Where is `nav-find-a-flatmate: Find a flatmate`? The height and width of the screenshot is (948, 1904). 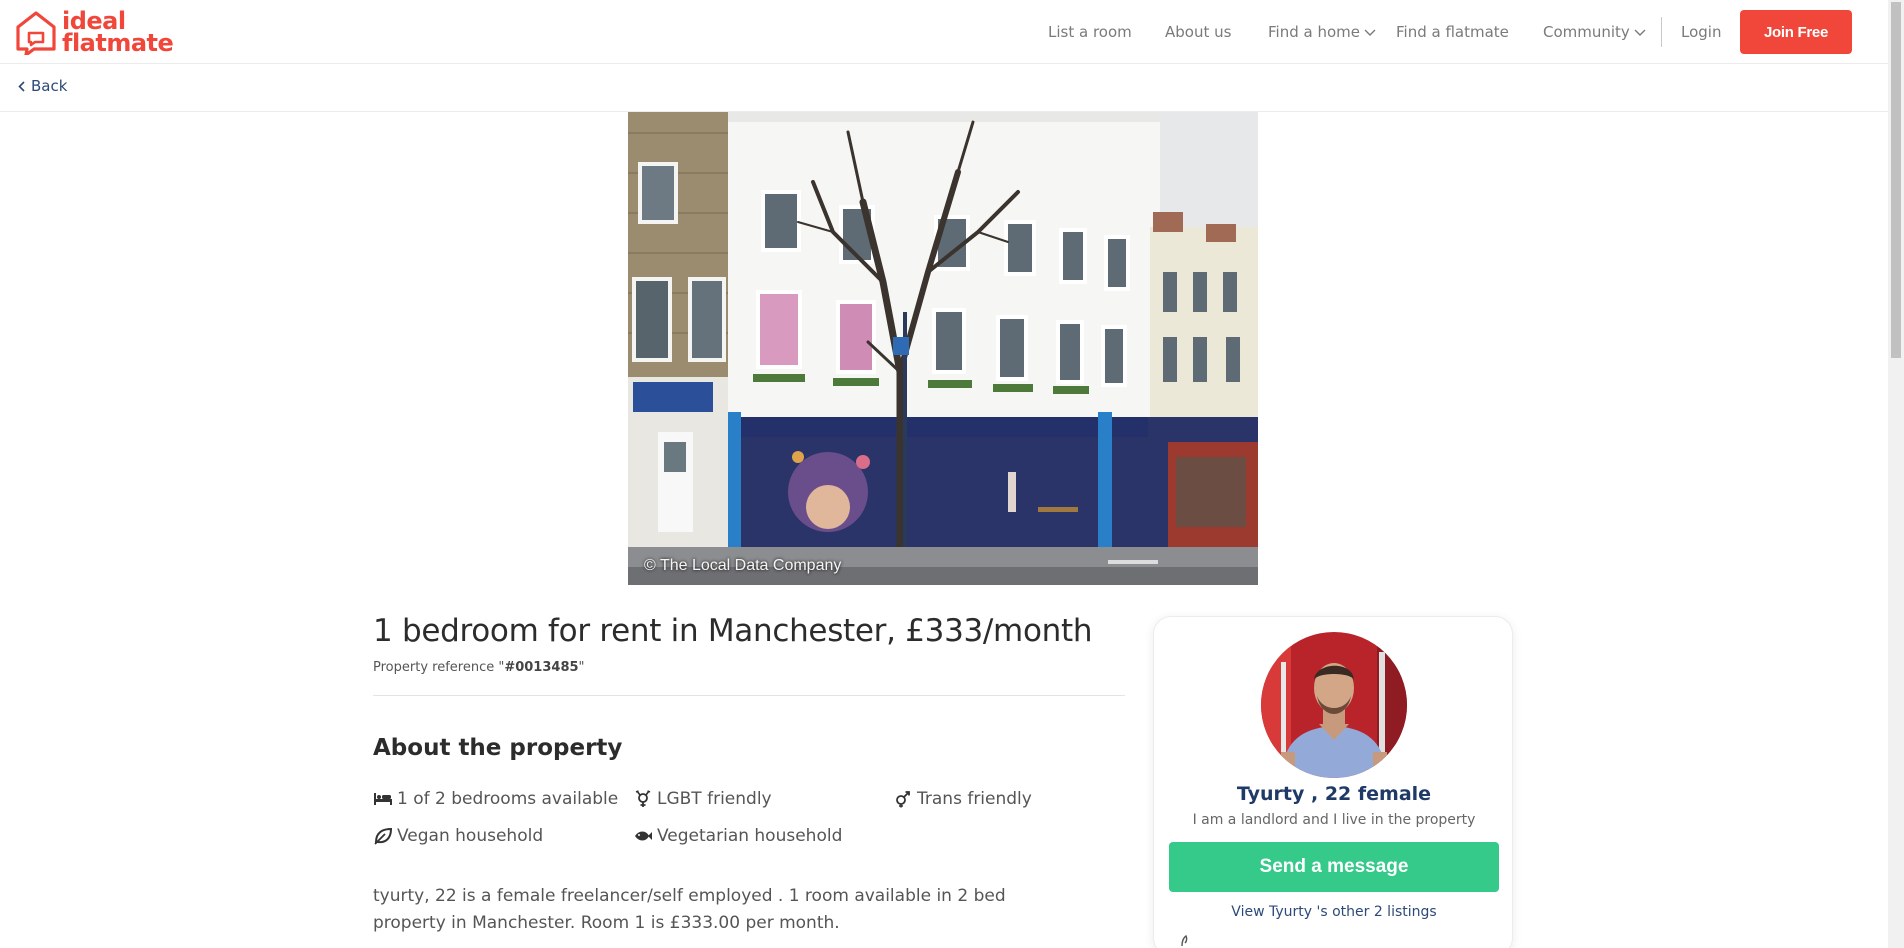 nav-find-a-flatmate: Find a flatmate is located at coordinates (1452, 32).